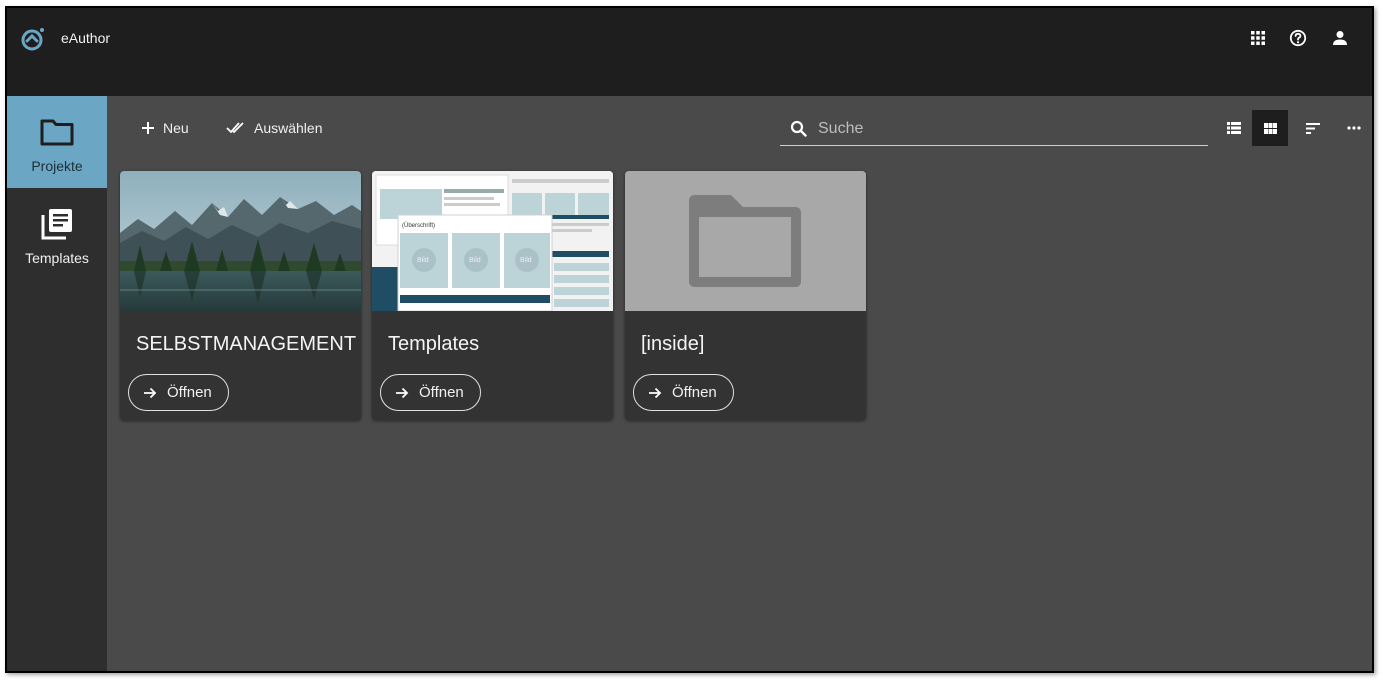 Image resolution: width=1383 pixels, height=683 pixels. I want to click on apps-grid-icon, so click(1258, 38).